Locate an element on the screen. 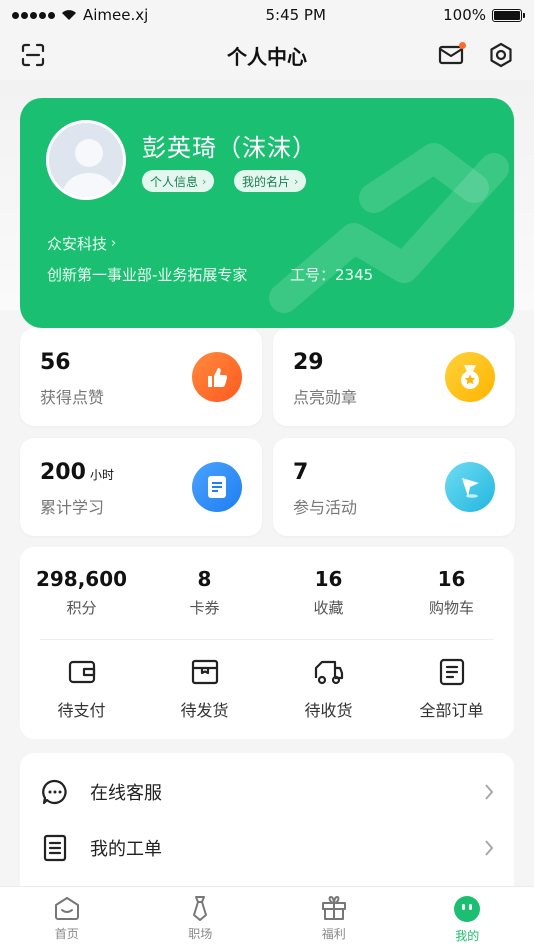 The height and width of the screenshot is (950, 534). order-pending-payment: 待支付 is located at coordinates (81, 689).